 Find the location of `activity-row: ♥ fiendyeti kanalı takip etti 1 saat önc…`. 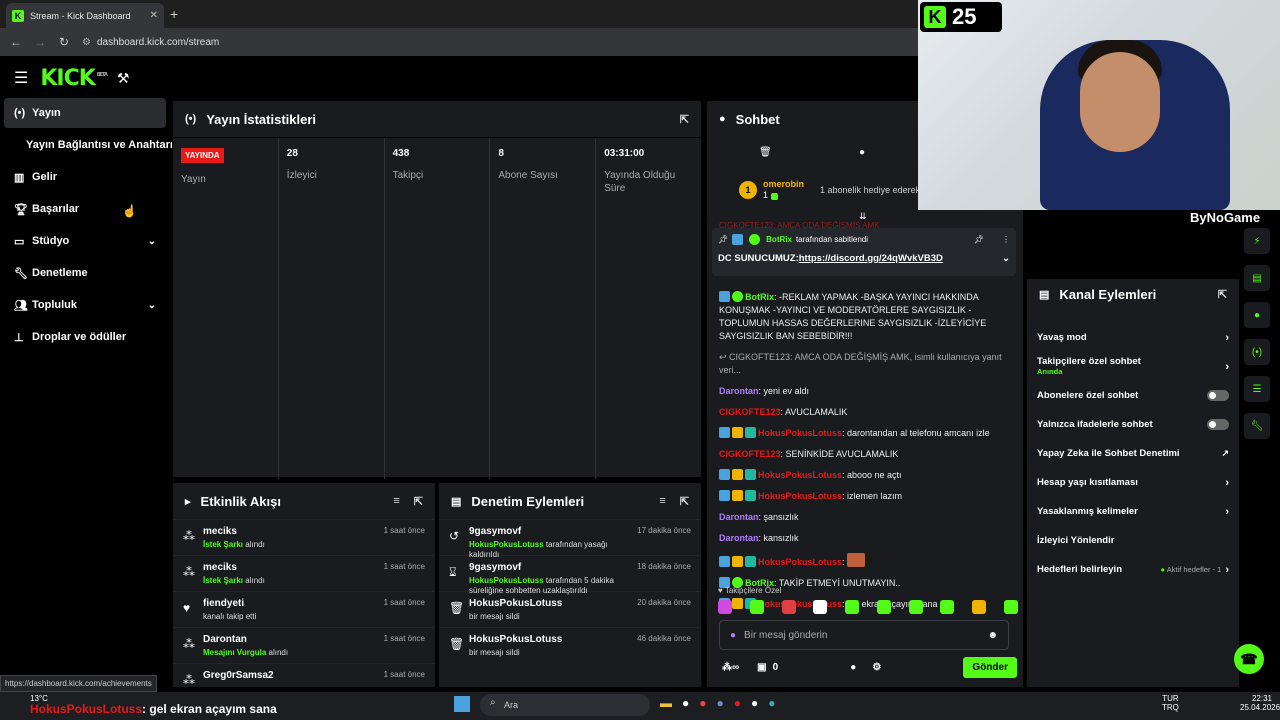

activity-row: ♥ fiendyeti kanalı takip etti 1 saat önc… is located at coordinates (304, 609).